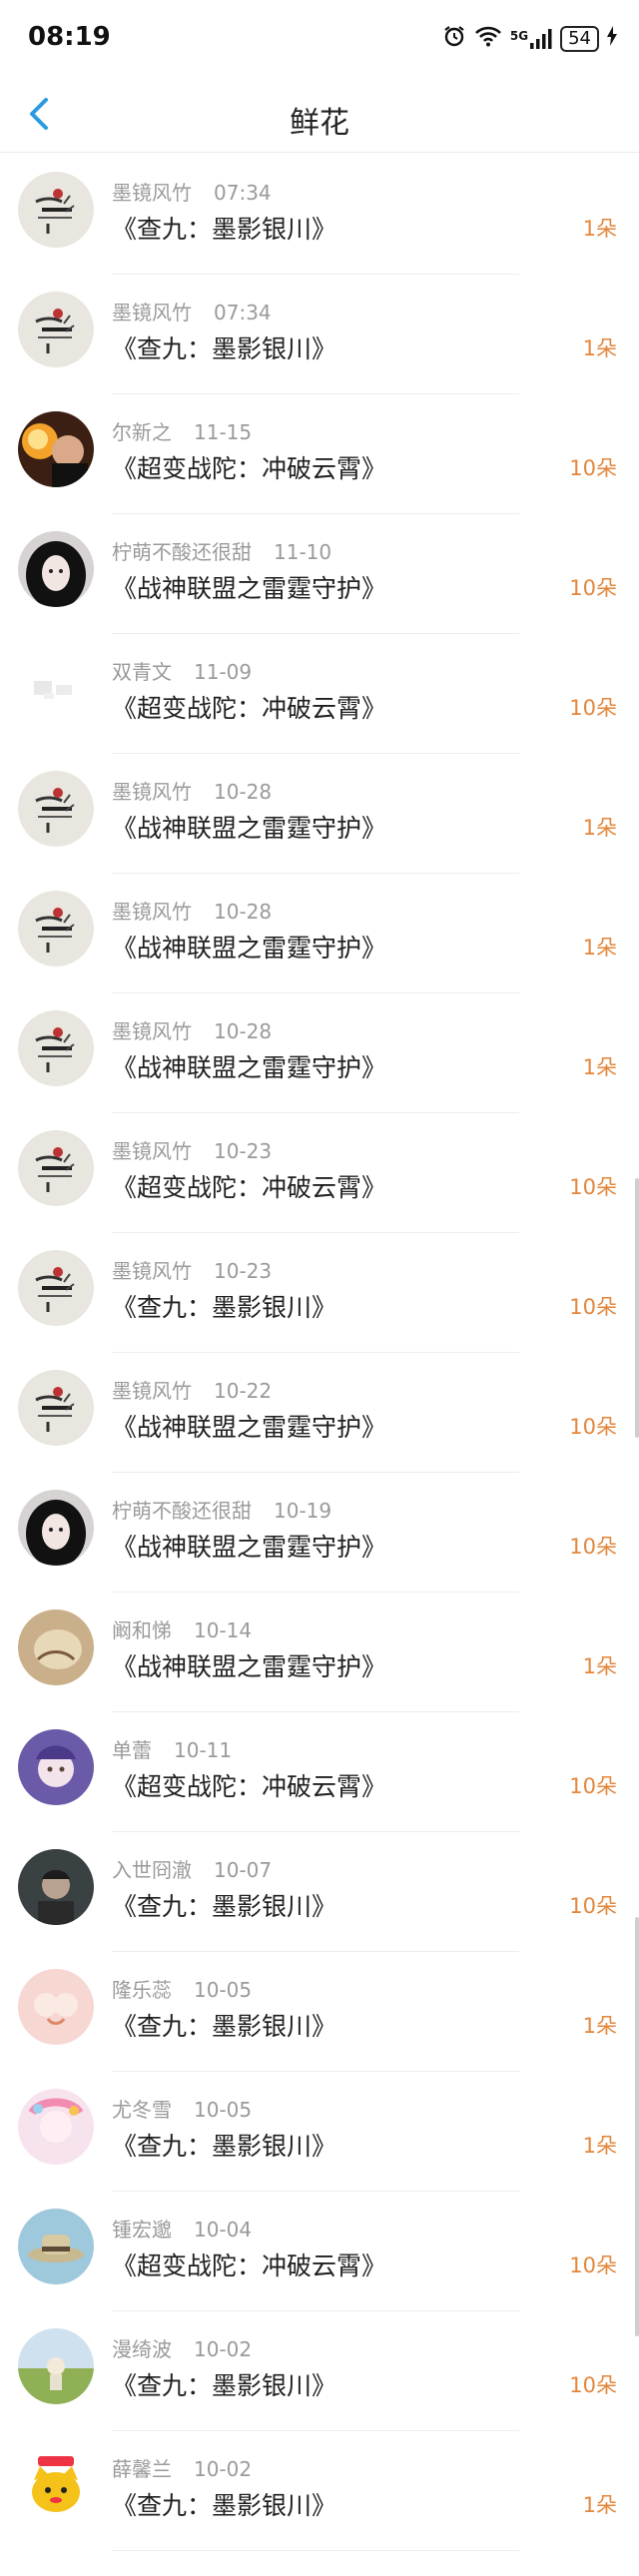 Image resolution: width=639 pixels, height=2576 pixels. I want to click on row-meta: 墨镜风竹 10-28, so click(192, 790).